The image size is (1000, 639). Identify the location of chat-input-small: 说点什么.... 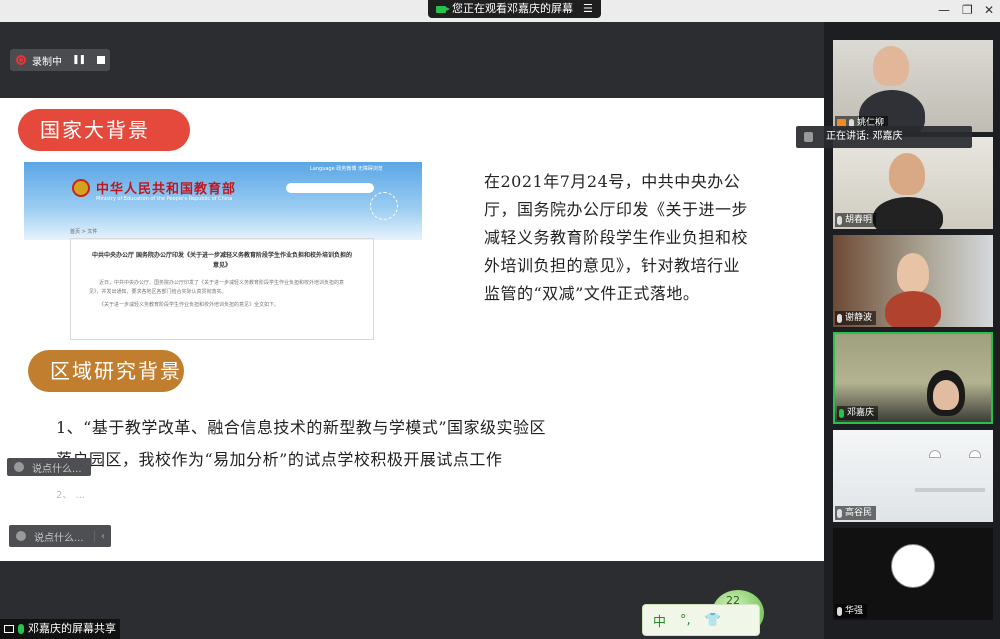
(49, 467).